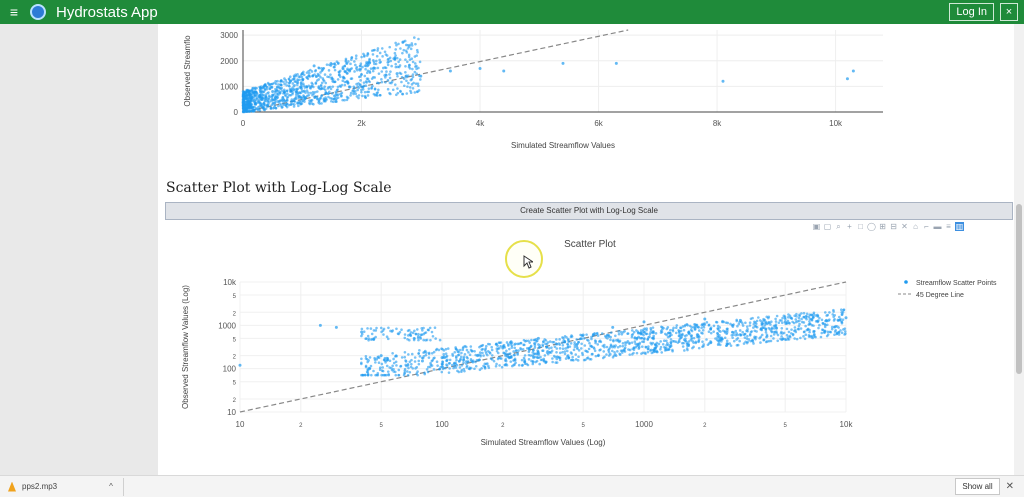  Describe the element at coordinates (860, 226) in the screenshot. I see `box-select-icon: □` at that location.